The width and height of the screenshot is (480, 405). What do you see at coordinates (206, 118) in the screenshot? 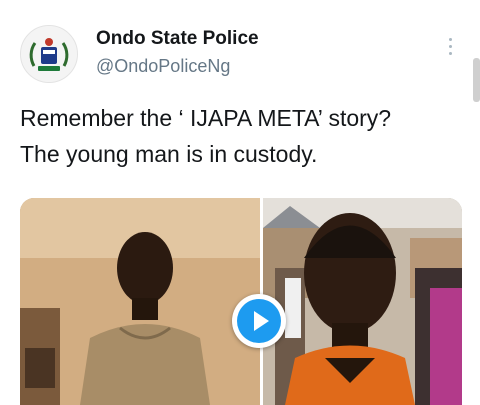
I see `tweet-line: Remember the ‘ IJAPA META’ story?` at bounding box center [206, 118].